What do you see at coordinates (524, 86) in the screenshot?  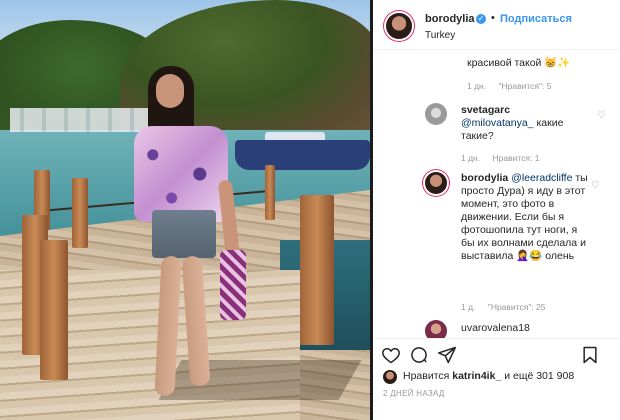 I see `comment-likes: "Нравится": 5` at bounding box center [524, 86].